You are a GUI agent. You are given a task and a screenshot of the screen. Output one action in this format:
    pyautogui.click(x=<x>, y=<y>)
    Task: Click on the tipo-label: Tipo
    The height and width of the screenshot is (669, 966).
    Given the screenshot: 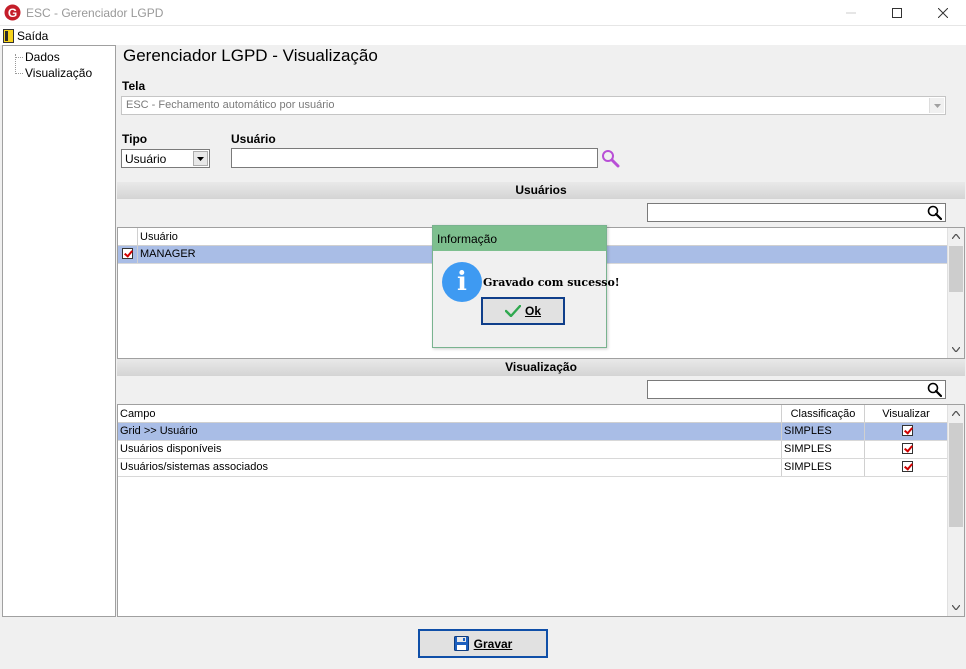 What is the action you would take?
    pyautogui.click(x=135, y=139)
    